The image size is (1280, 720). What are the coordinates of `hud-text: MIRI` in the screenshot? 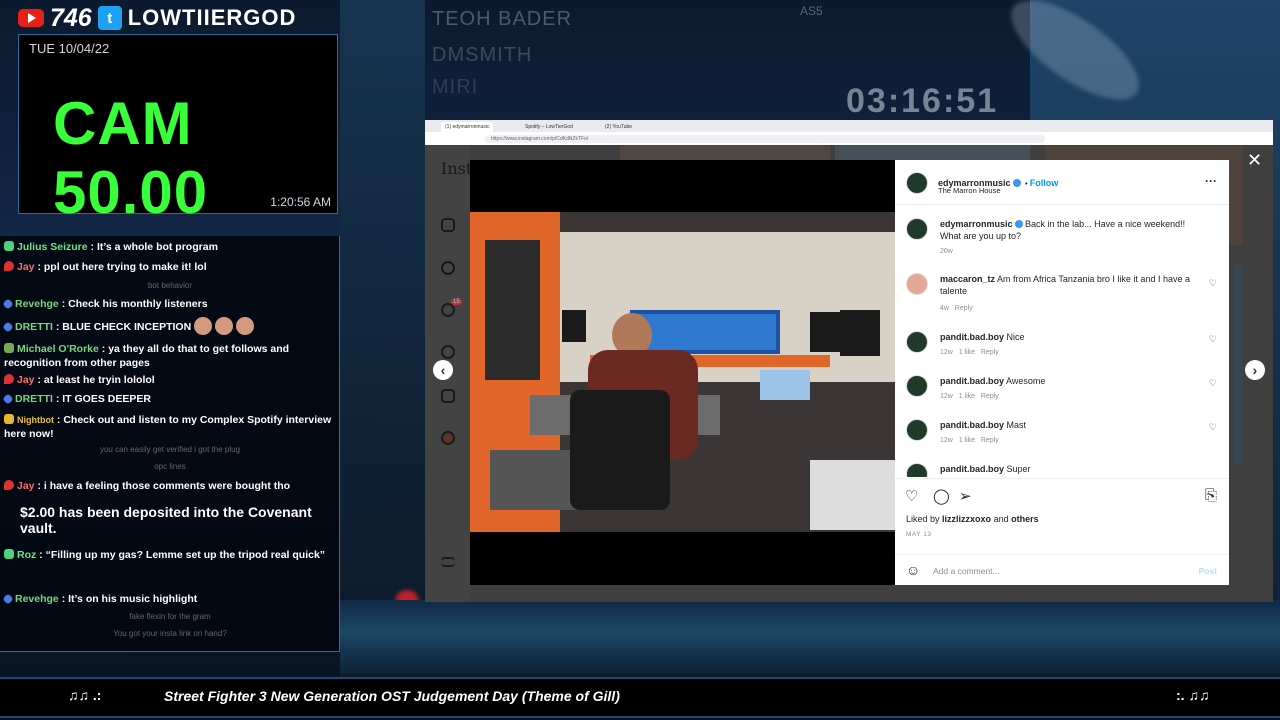 It's located at (455, 87).